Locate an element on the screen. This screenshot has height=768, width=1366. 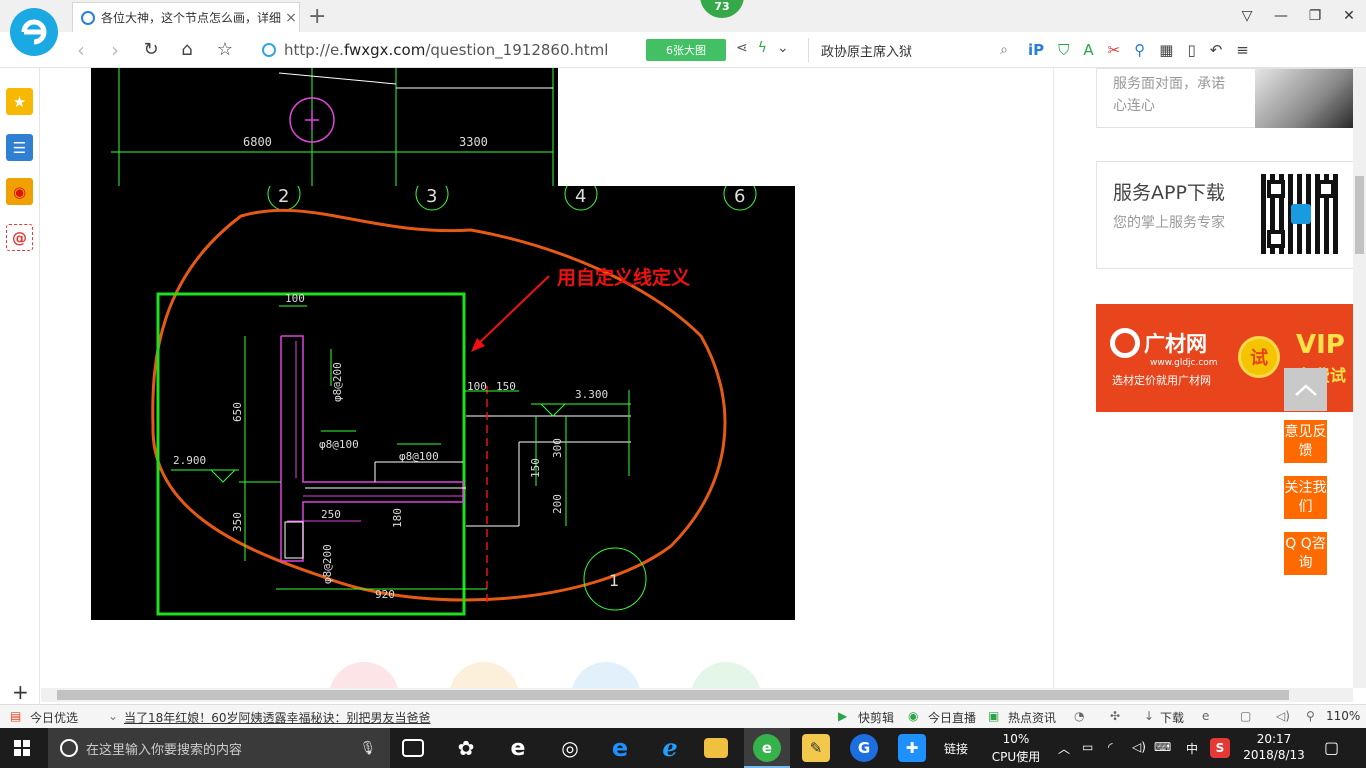
shield-icon: ⛉ is located at coordinates (1063, 50).